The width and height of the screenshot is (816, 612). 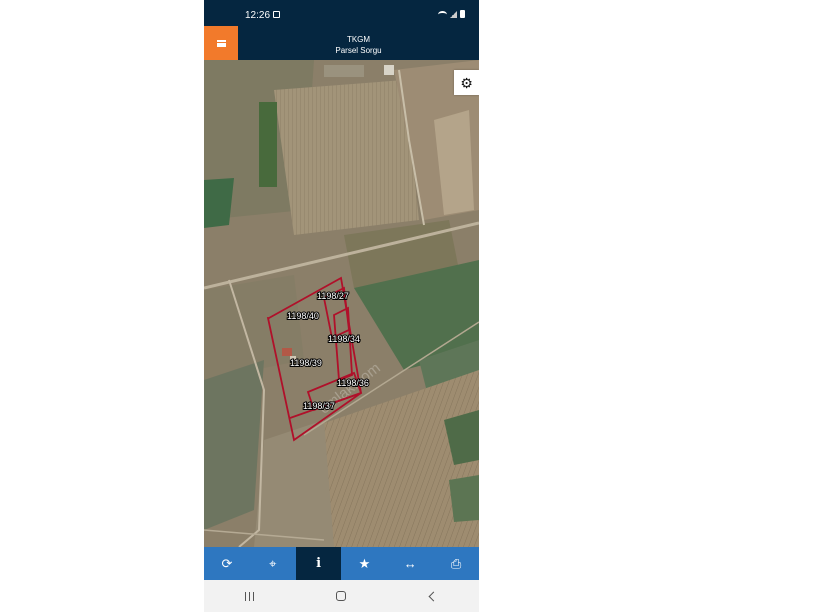 What do you see at coordinates (358, 39) in the screenshot?
I see `title-line-1: TKGM` at bounding box center [358, 39].